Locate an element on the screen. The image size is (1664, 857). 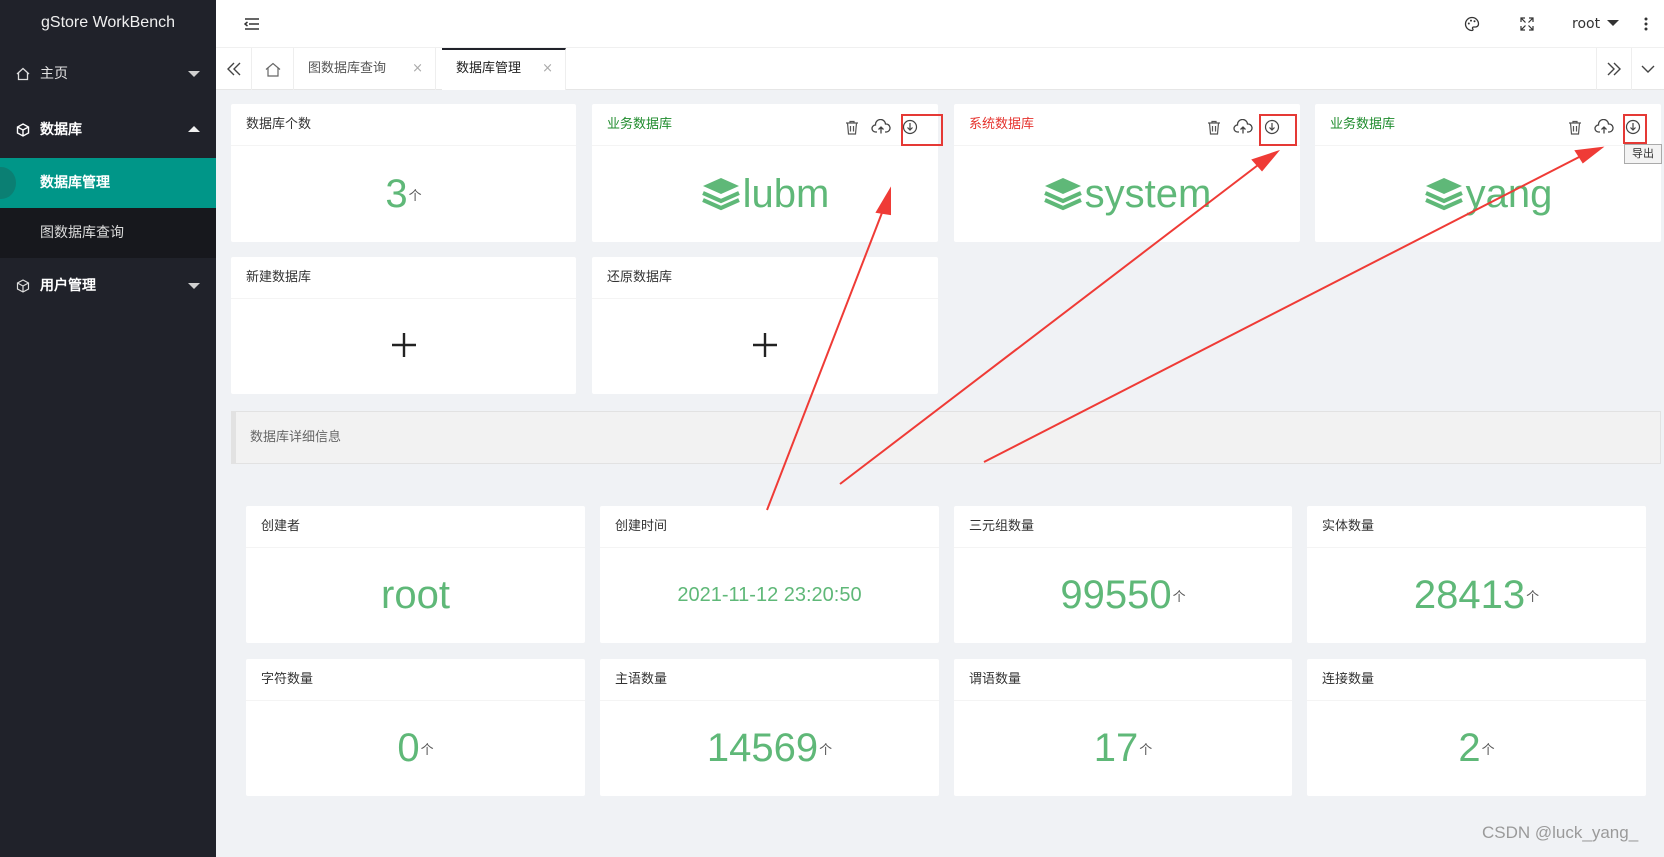
watermark: CSDN @luck_yang_ is located at coordinates (1560, 832).